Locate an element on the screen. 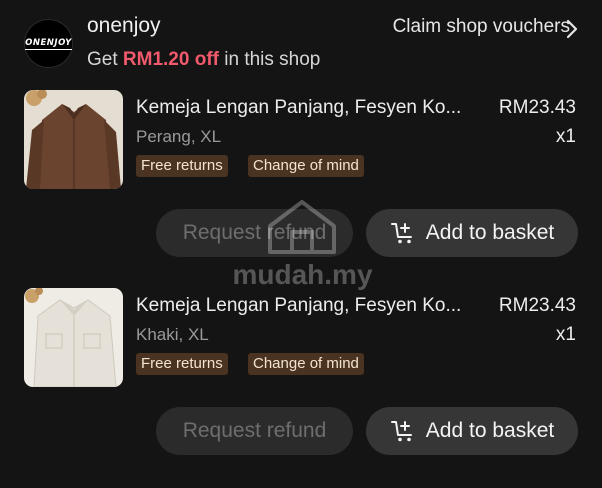  promo-suffix: in this shop is located at coordinates (272, 59).